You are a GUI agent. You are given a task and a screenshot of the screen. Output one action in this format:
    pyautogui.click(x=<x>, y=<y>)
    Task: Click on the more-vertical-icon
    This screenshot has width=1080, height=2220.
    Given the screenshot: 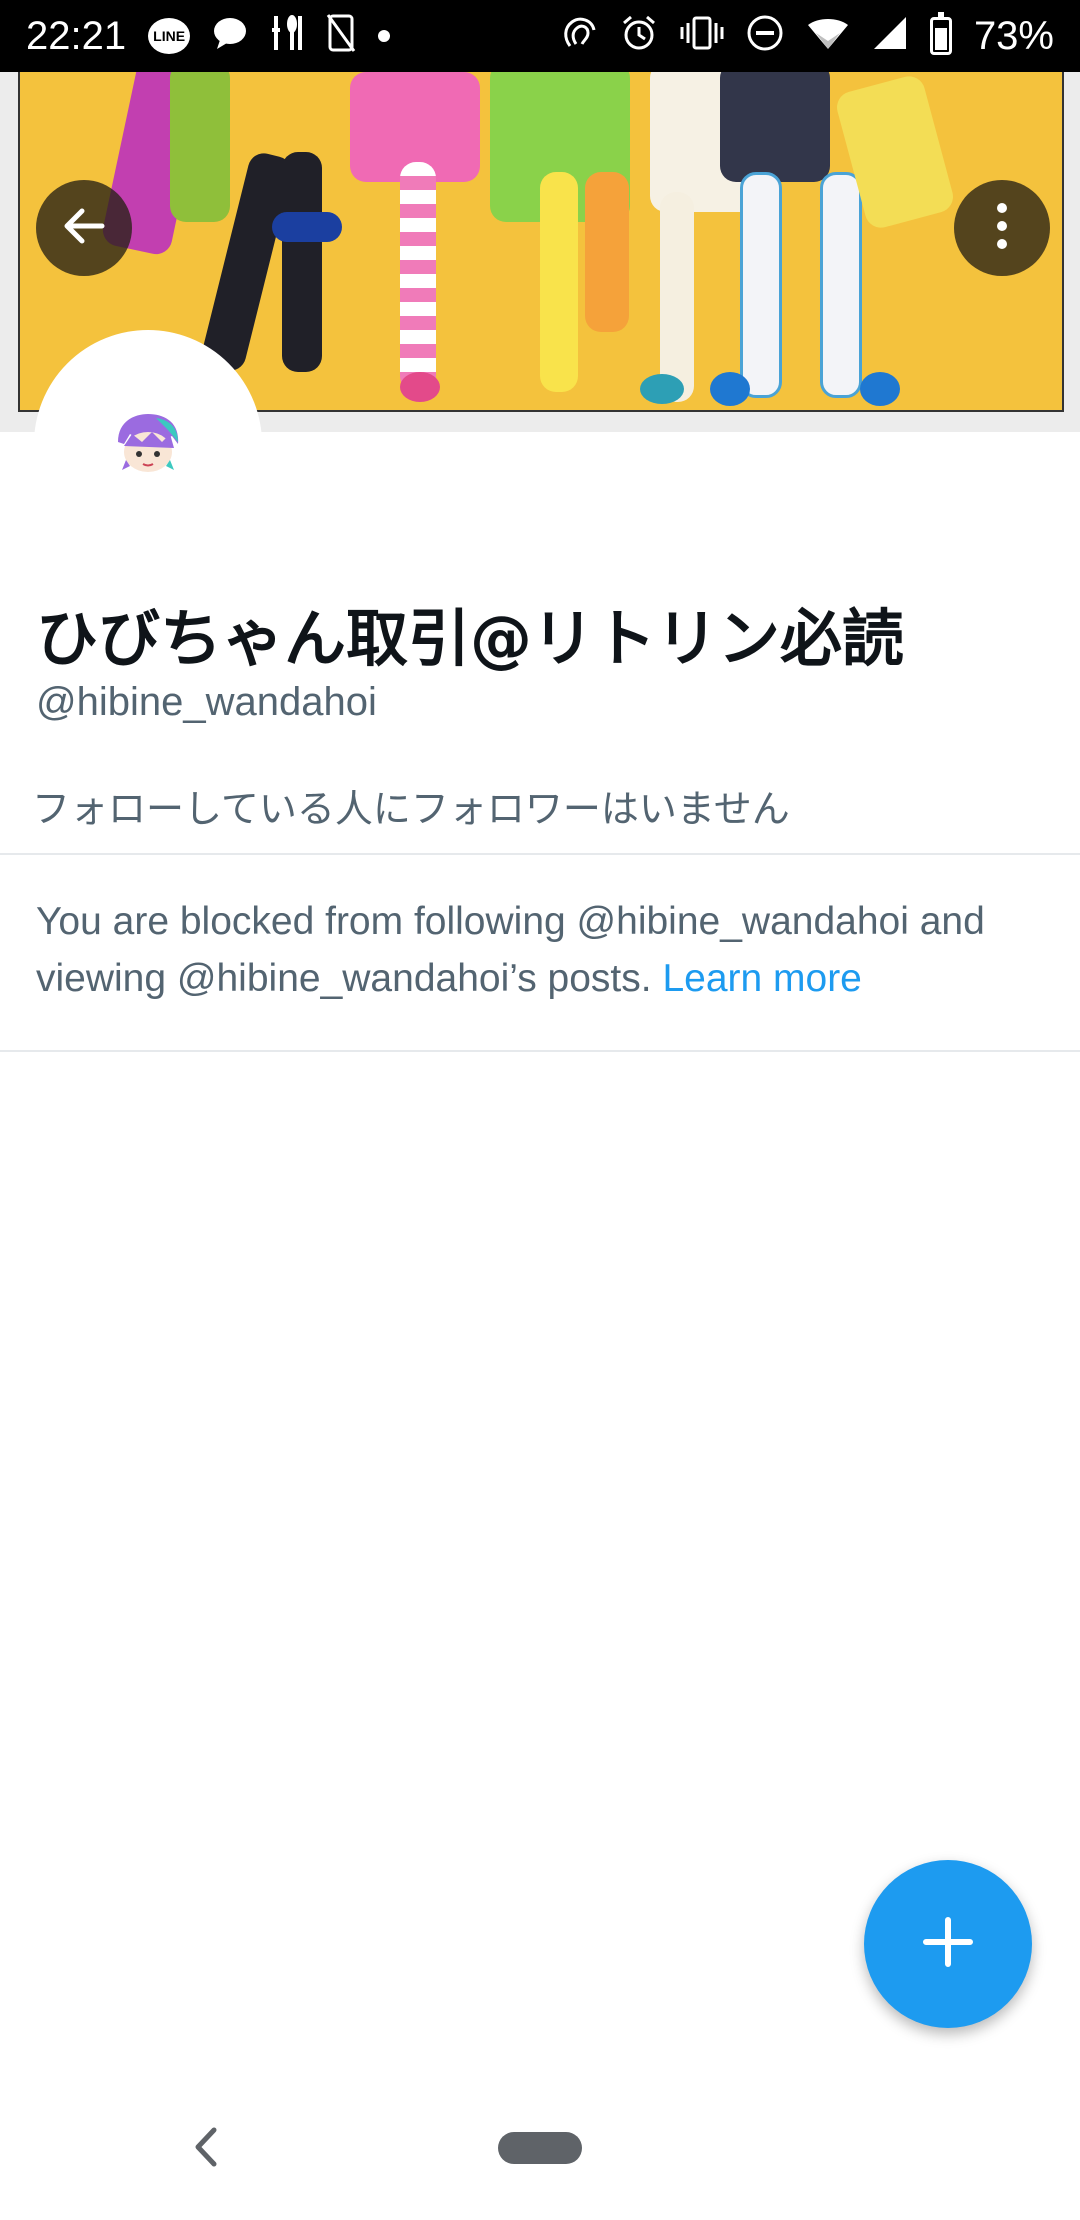 What is the action you would take?
    pyautogui.click(x=1002, y=228)
    